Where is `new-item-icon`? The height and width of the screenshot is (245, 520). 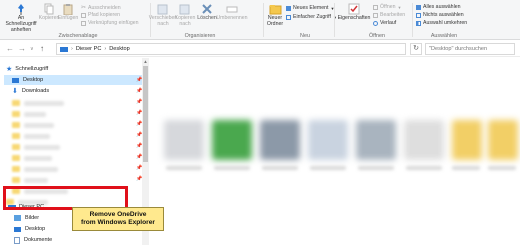
new-item-icon is located at coordinates (288, 8).